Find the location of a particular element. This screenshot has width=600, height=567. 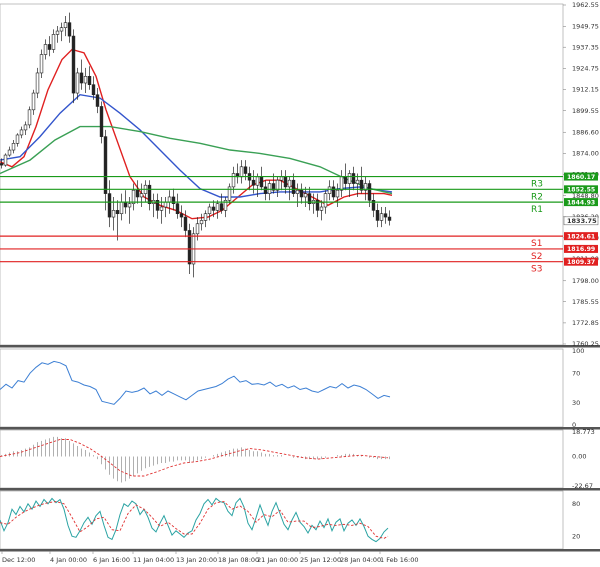

level-badge-value: 1809.37 is located at coordinates (581, 262).